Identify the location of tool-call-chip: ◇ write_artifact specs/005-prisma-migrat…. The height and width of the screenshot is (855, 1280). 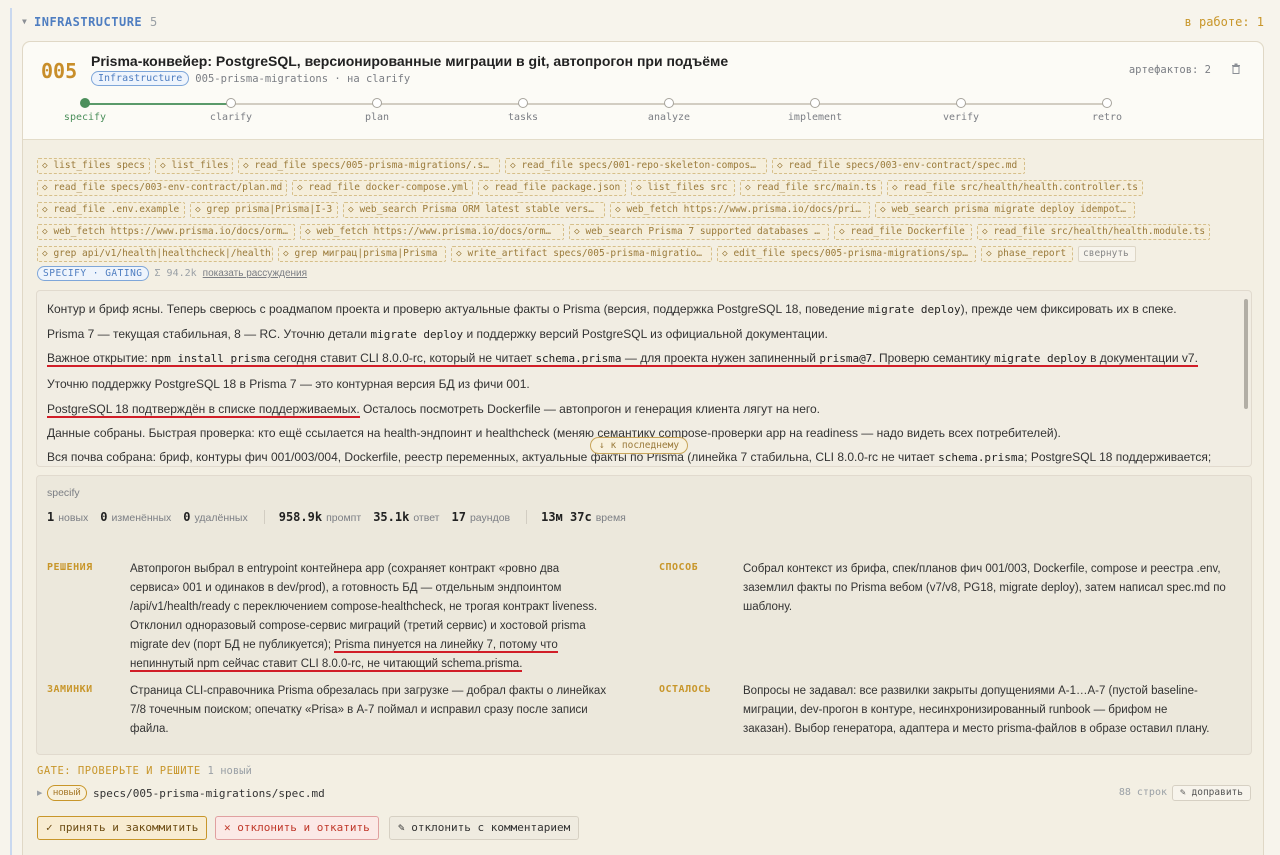
(581, 254).